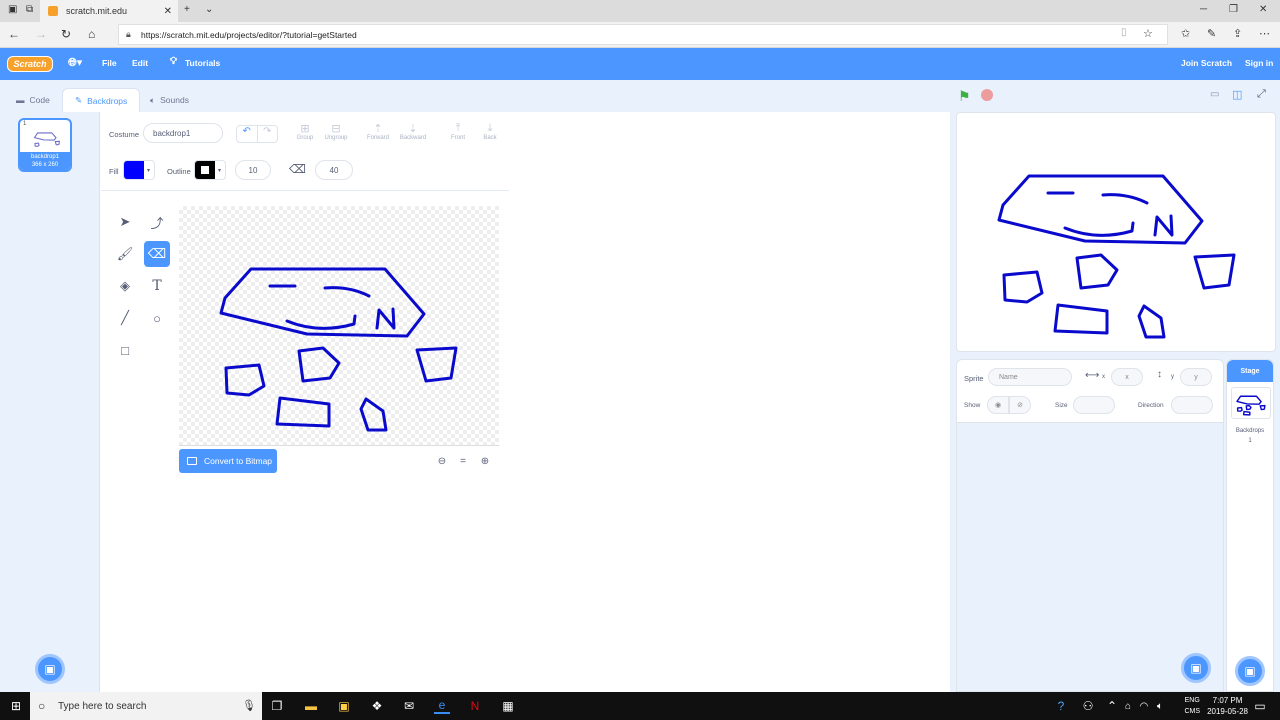 The width and height of the screenshot is (1280, 720). I want to click on forward-button: ⇡ Forward, so click(378, 131).